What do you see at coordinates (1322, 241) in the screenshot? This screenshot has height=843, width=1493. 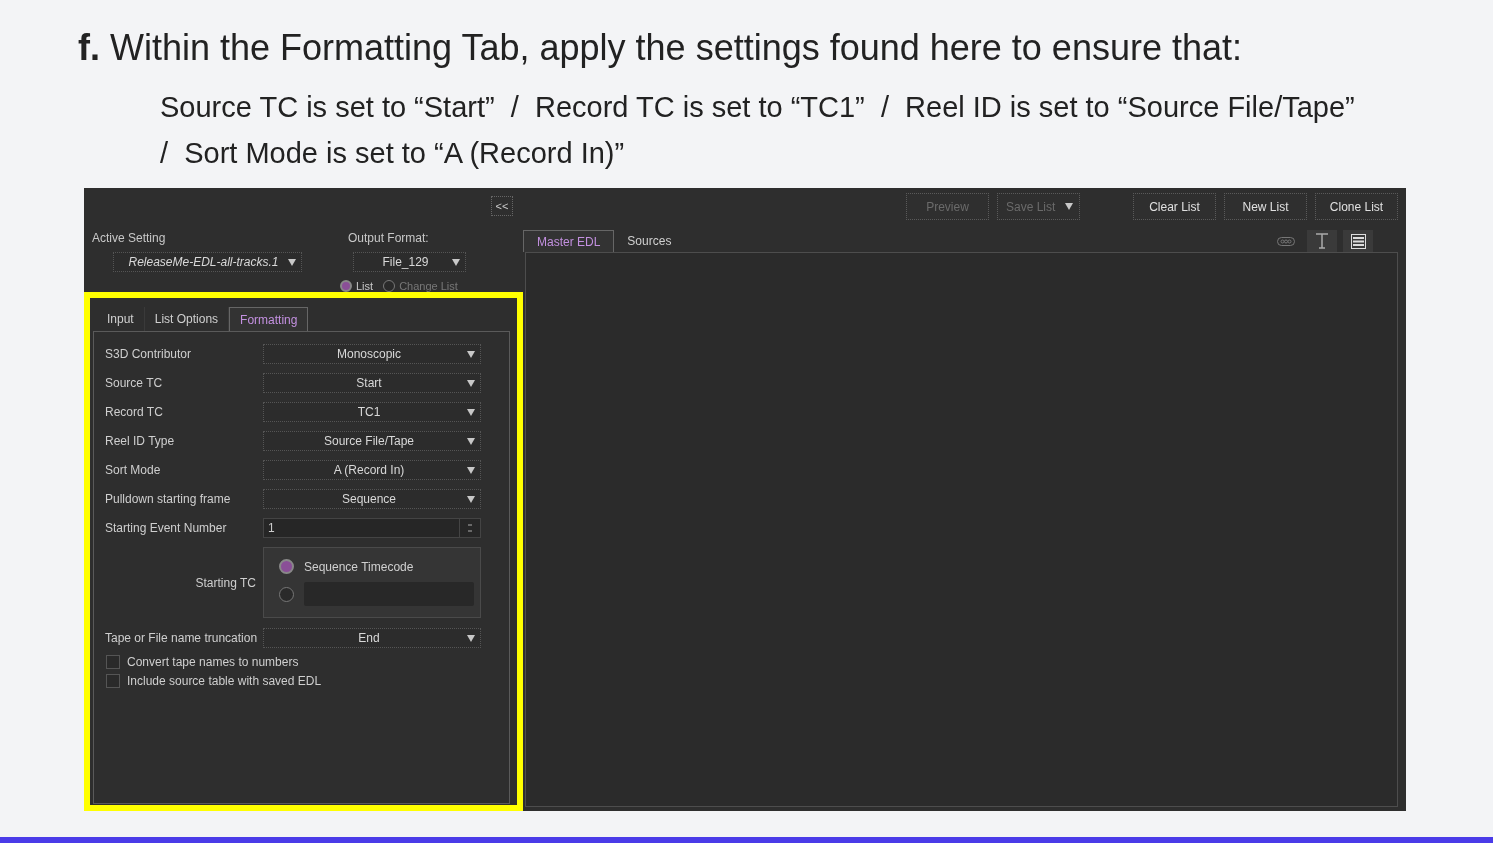 I see `text-icon` at bounding box center [1322, 241].